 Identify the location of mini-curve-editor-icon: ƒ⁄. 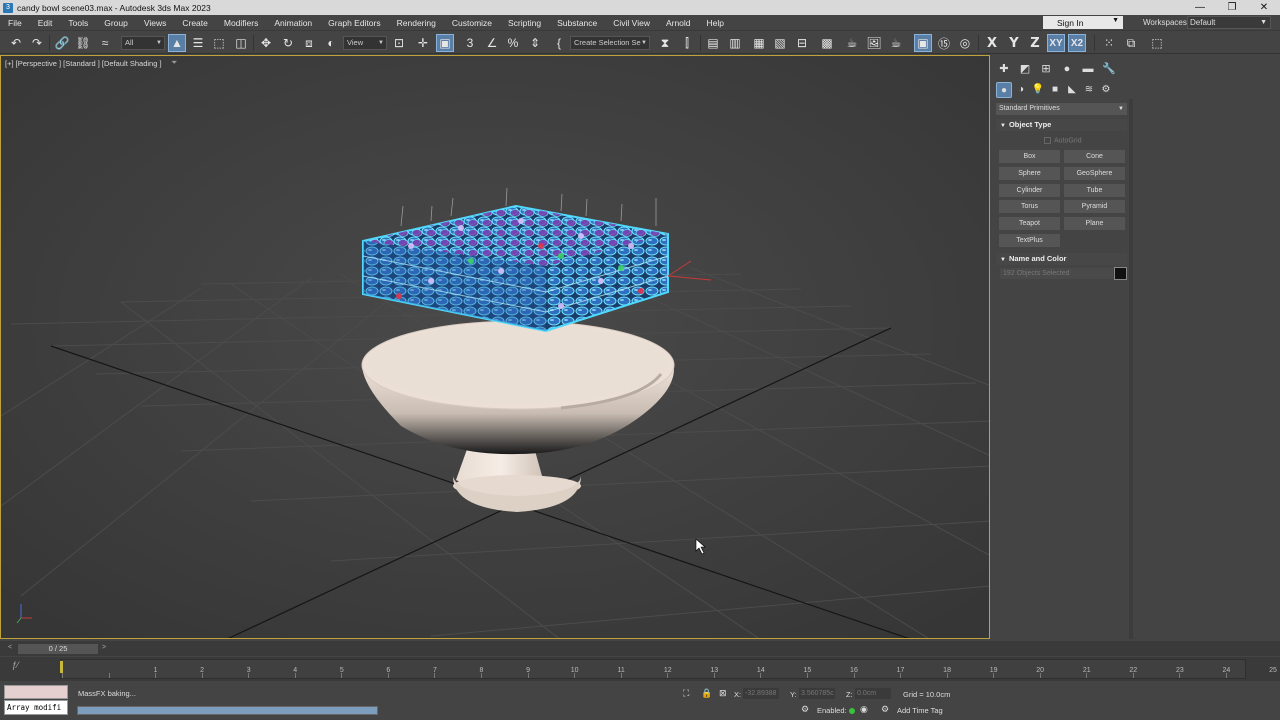
(15, 665).